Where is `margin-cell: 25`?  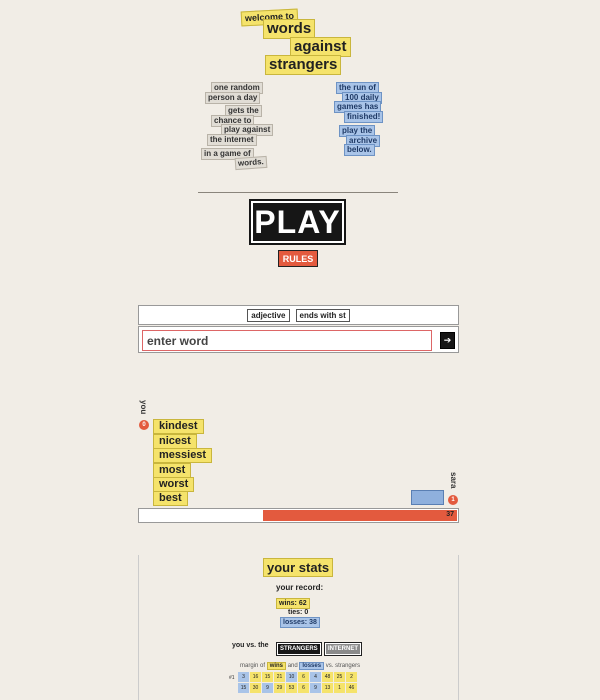
margin-cell: 25 is located at coordinates (339, 677).